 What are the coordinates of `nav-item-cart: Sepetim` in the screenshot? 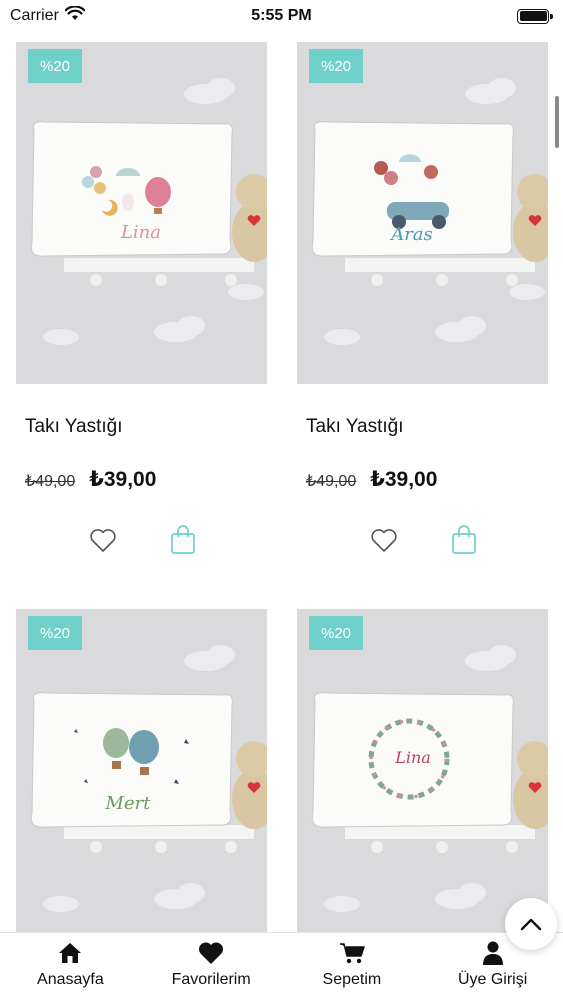 It's located at (352, 966).